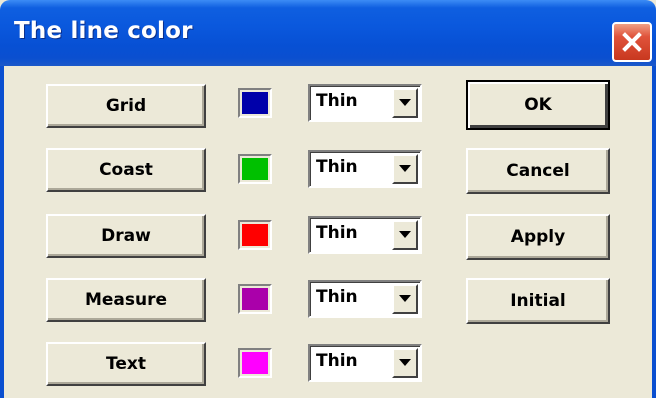 The width and height of the screenshot is (656, 398). I want to click on grid-thickness-value: Thin, so click(337, 101).